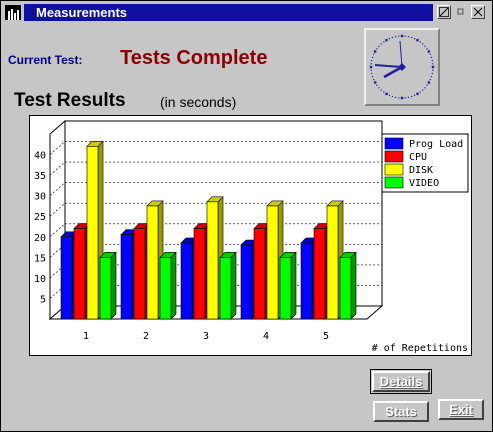  Describe the element at coordinates (394, 169) in the screenshot. I see `legend-swatch` at that location.